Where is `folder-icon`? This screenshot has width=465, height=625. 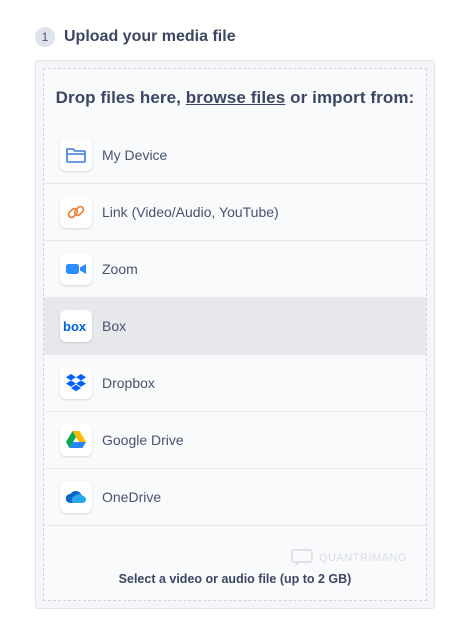
folder-icon is located at coordinates (76, 155).